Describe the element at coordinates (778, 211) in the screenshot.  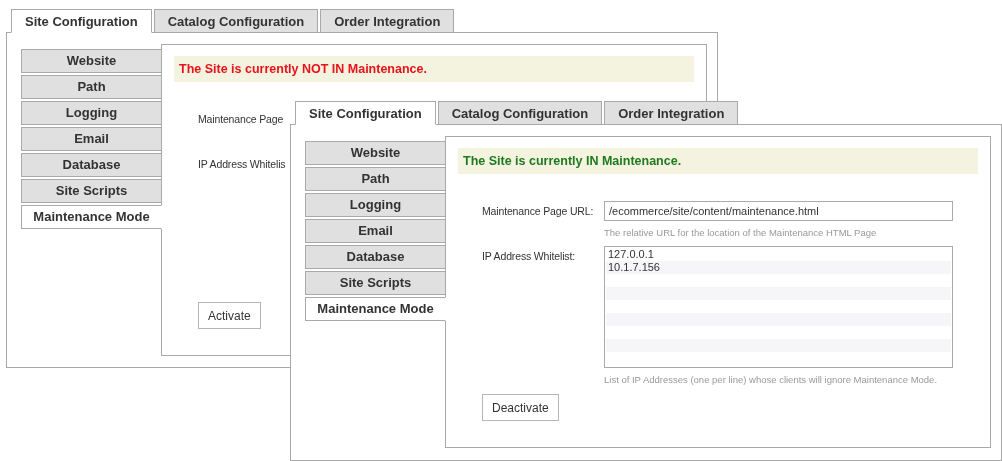
I see `url-field: /ecommerce/site/content/maintenance.html` at that location.